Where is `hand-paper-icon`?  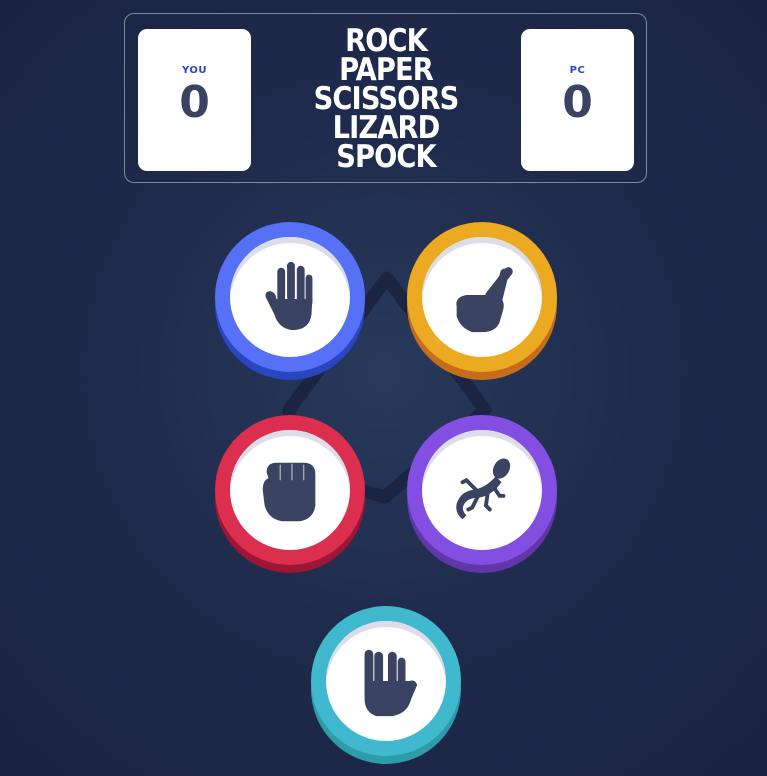
hand-paper-icon is located at coordinates (289, 296).